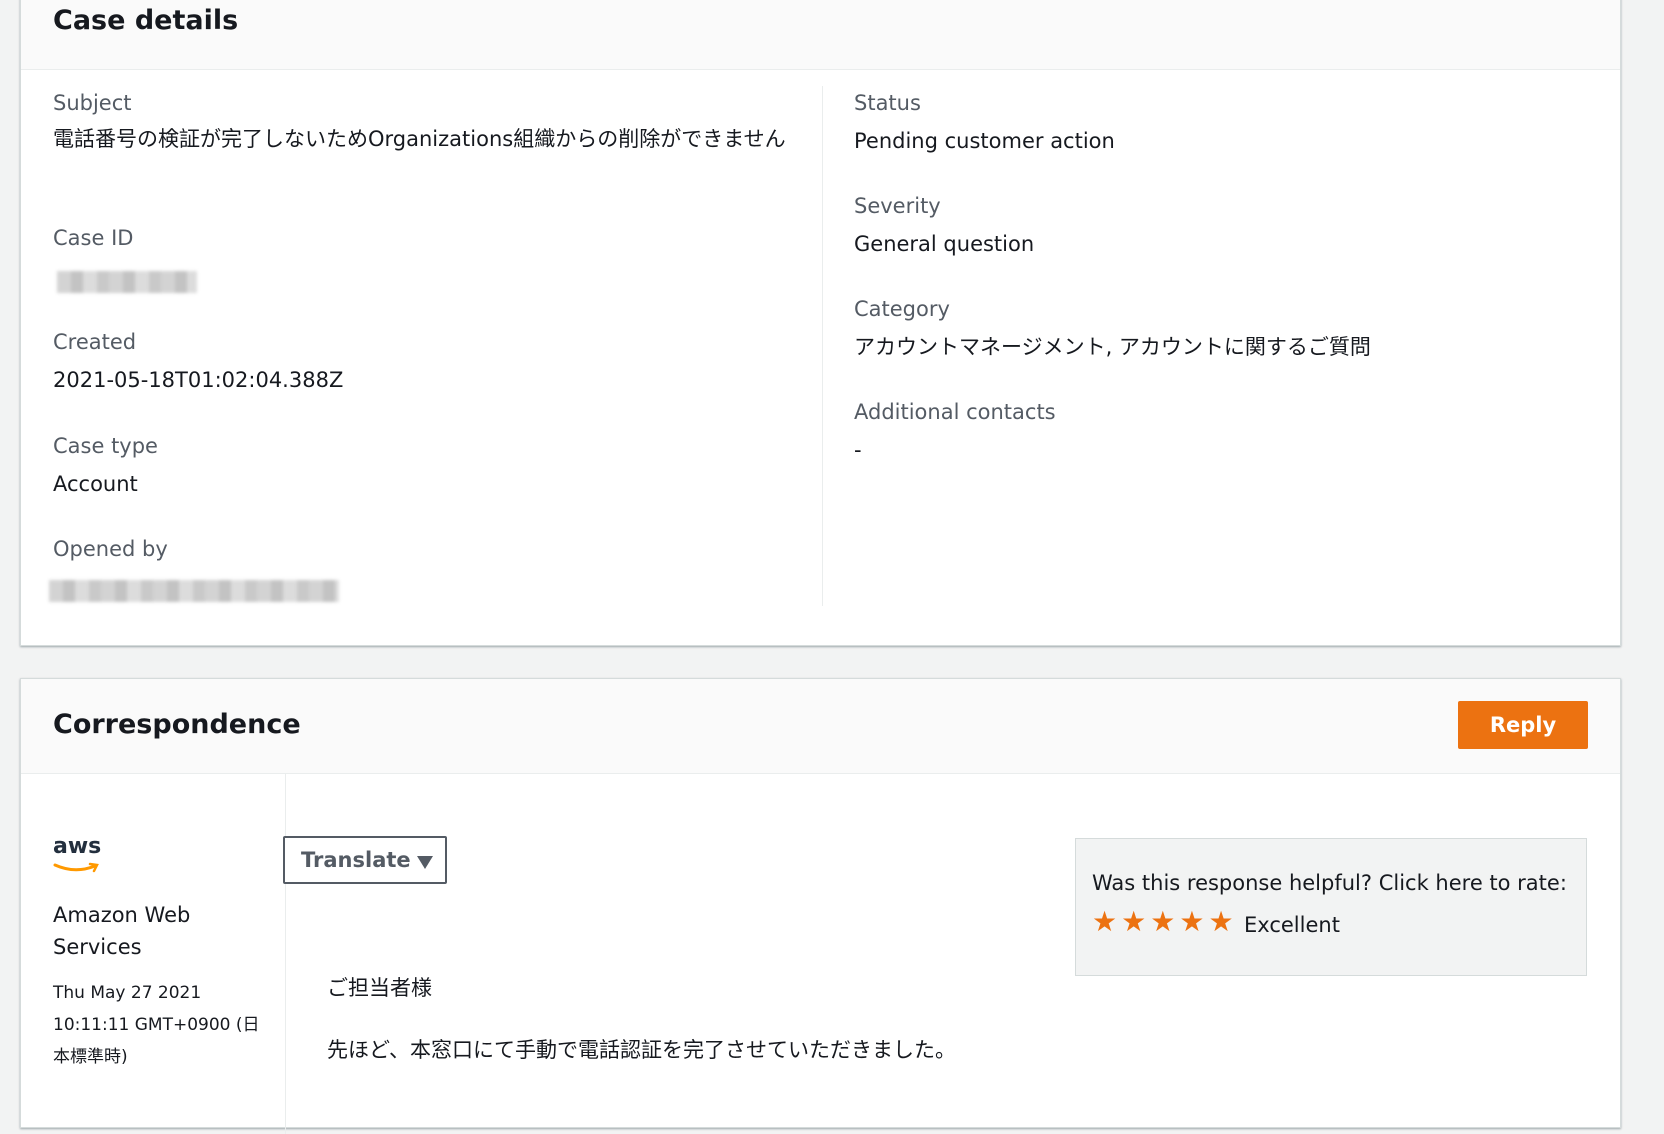 The height and width of the screenshot is (1134, 1664). What do you see at coordinates (820, 726) in the screenshot?
I see `correspondence-header: Correspondence Reply` at bounding box center [820, 726].